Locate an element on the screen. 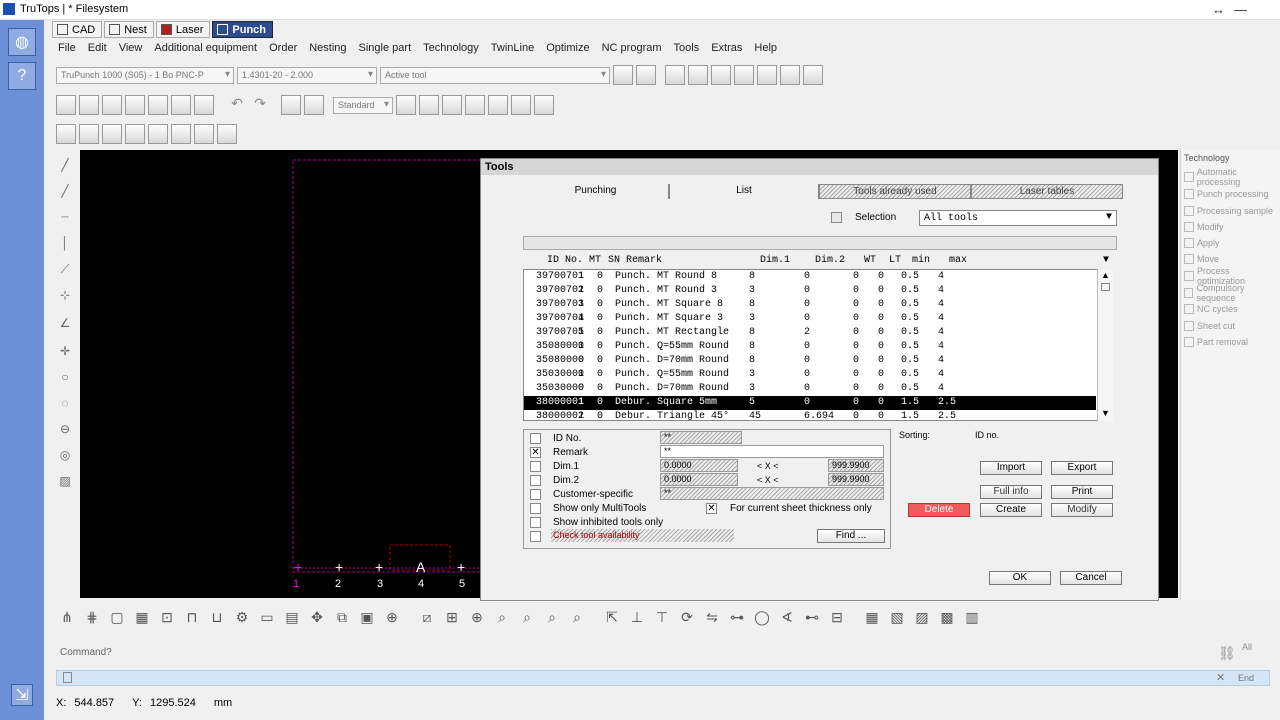 The image size is (1280, 720). delete-button: Delete is located at coordinates (939, 510).